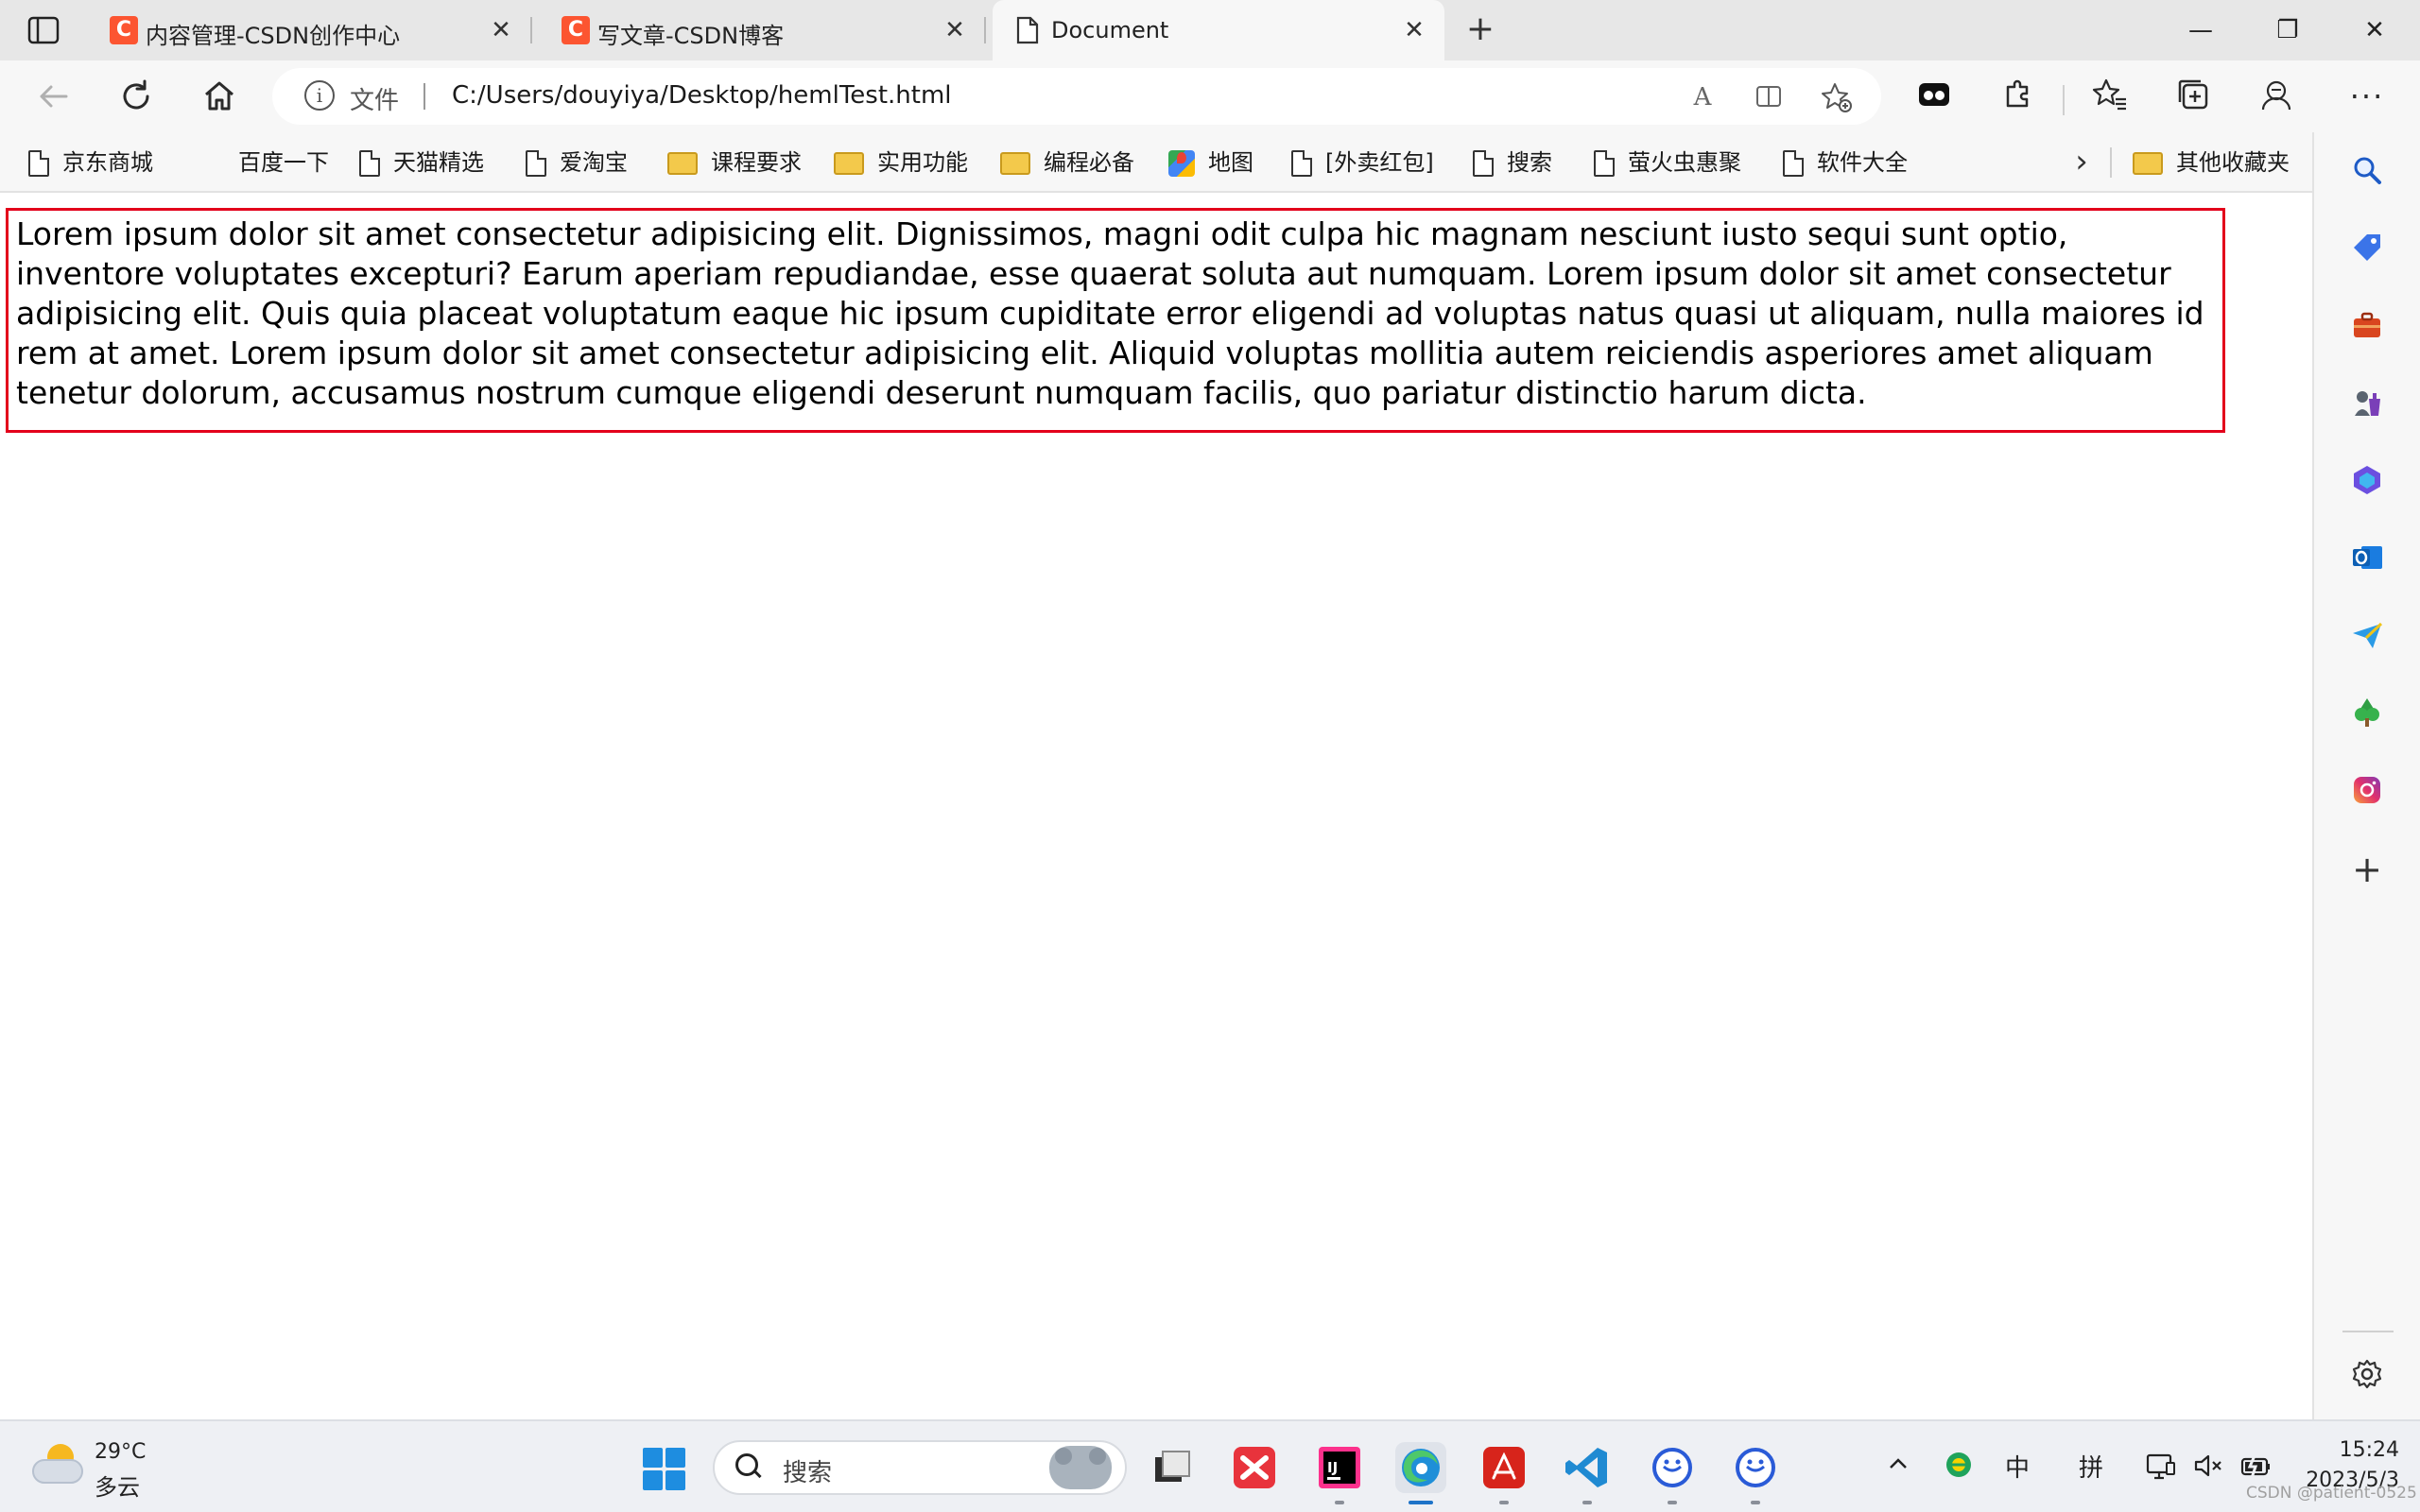  Describe the element at coordinates (2111, 162) in the screenshot. I see `favorites-separator` at that location.